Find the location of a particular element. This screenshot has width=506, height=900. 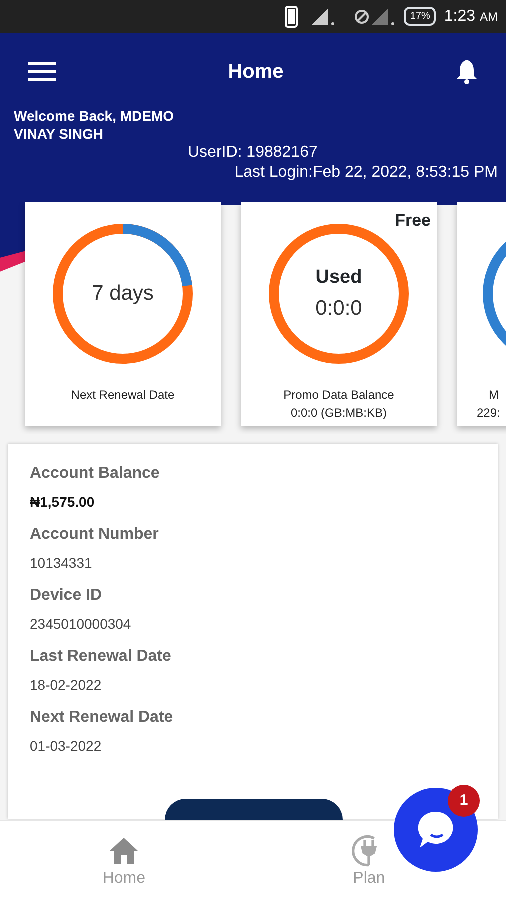

home-icon is located at coordinates (124, 851).